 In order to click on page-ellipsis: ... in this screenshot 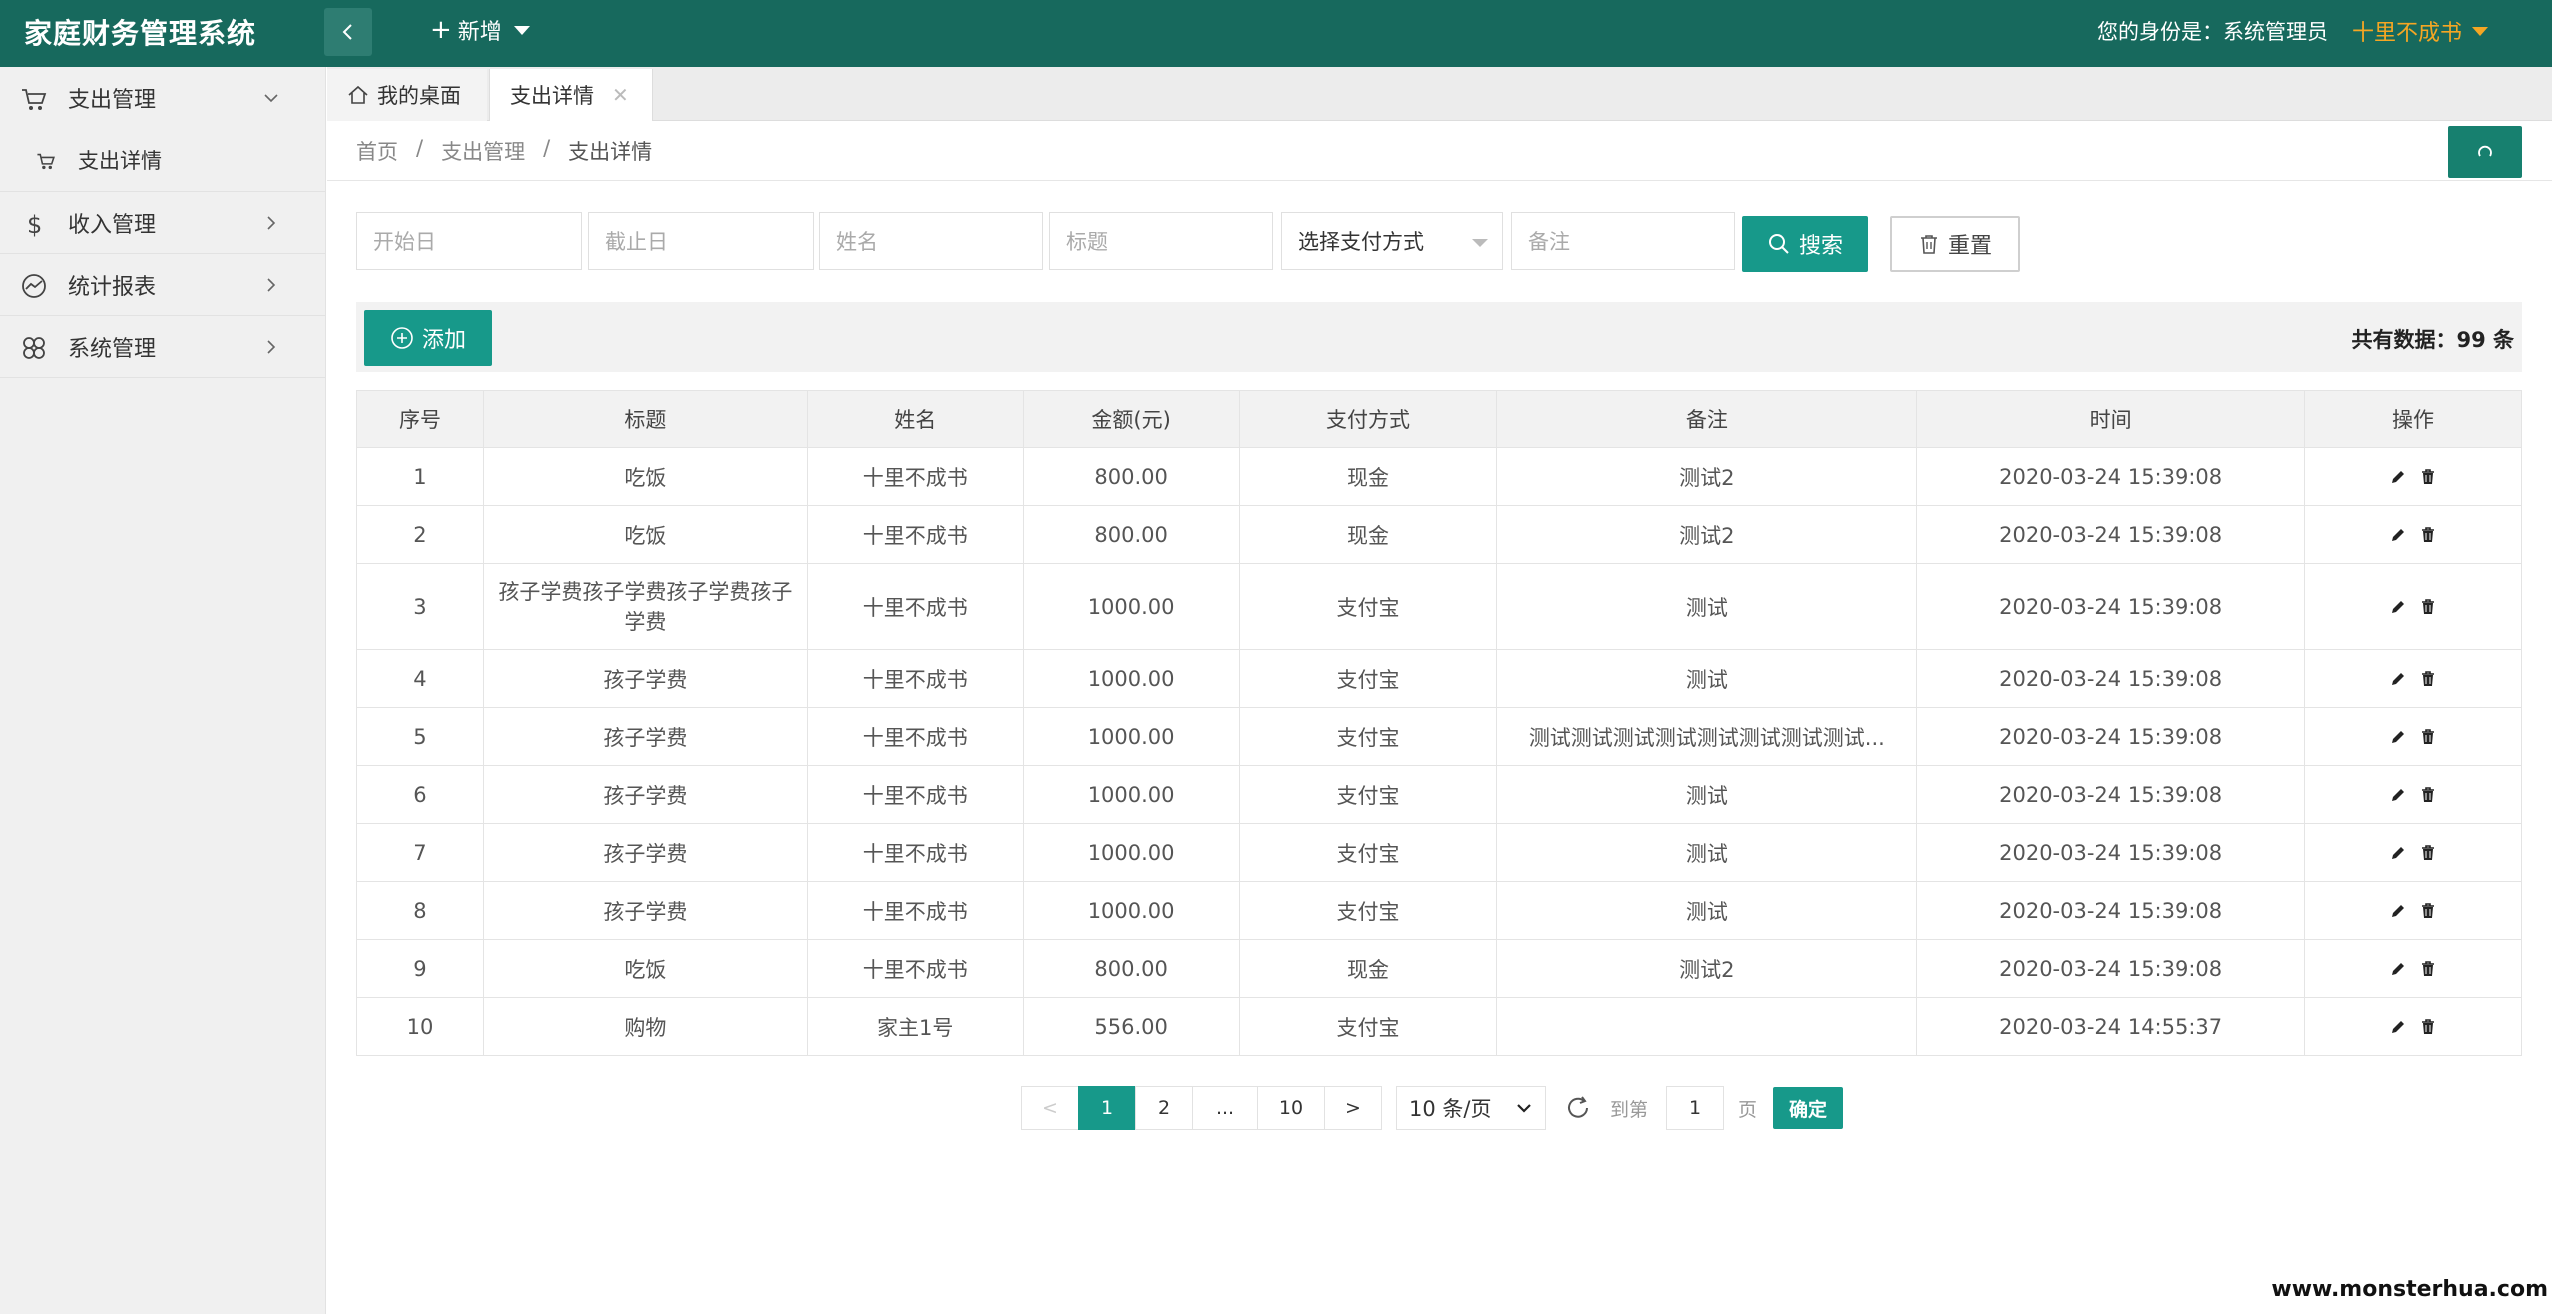, I will do `click(1225, 1108)`.